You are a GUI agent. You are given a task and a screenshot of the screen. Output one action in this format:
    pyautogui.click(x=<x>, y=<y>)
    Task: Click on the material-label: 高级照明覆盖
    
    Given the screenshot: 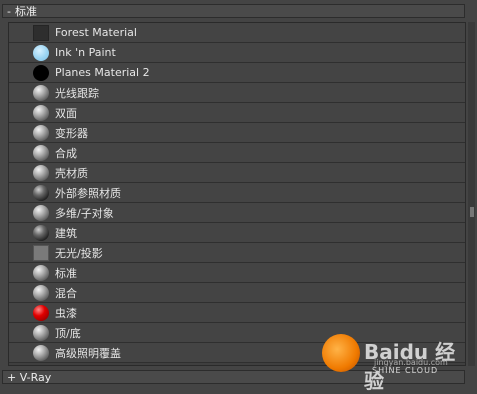 What is the action you would take?
    pyautogui.click(x=88, y=353)
    